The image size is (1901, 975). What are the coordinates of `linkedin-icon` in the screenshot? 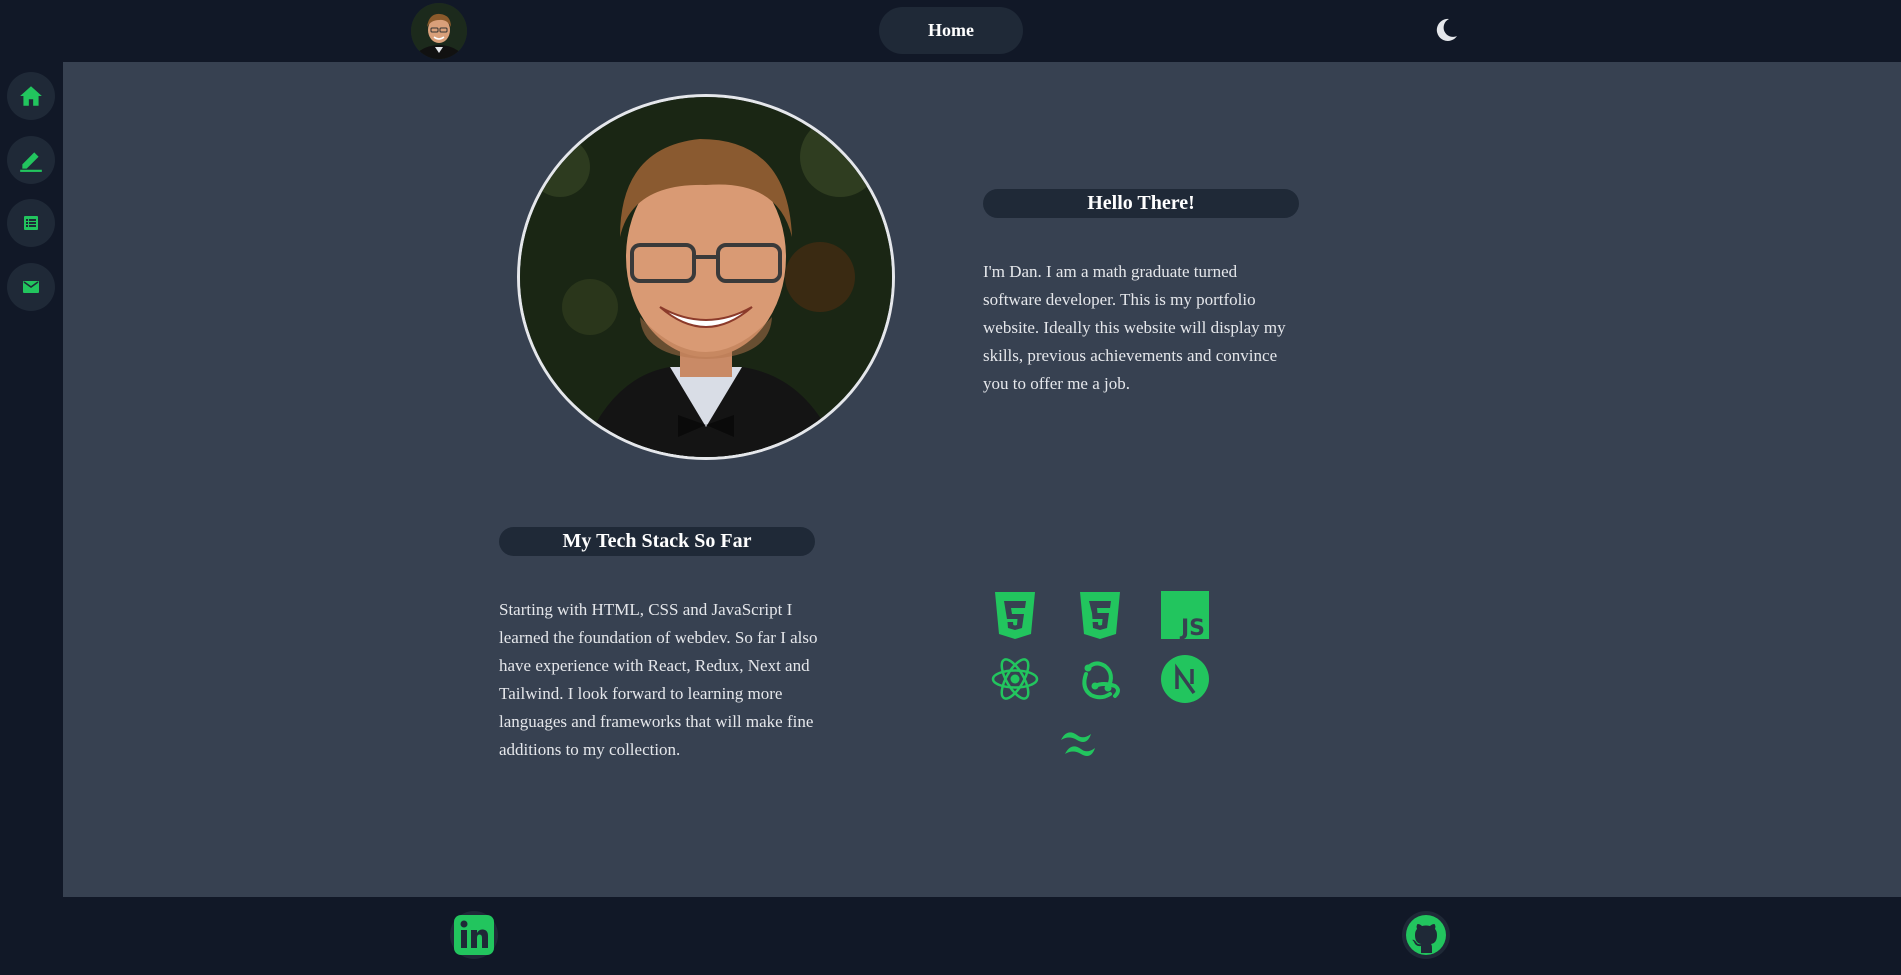 It's located at (474, 935).